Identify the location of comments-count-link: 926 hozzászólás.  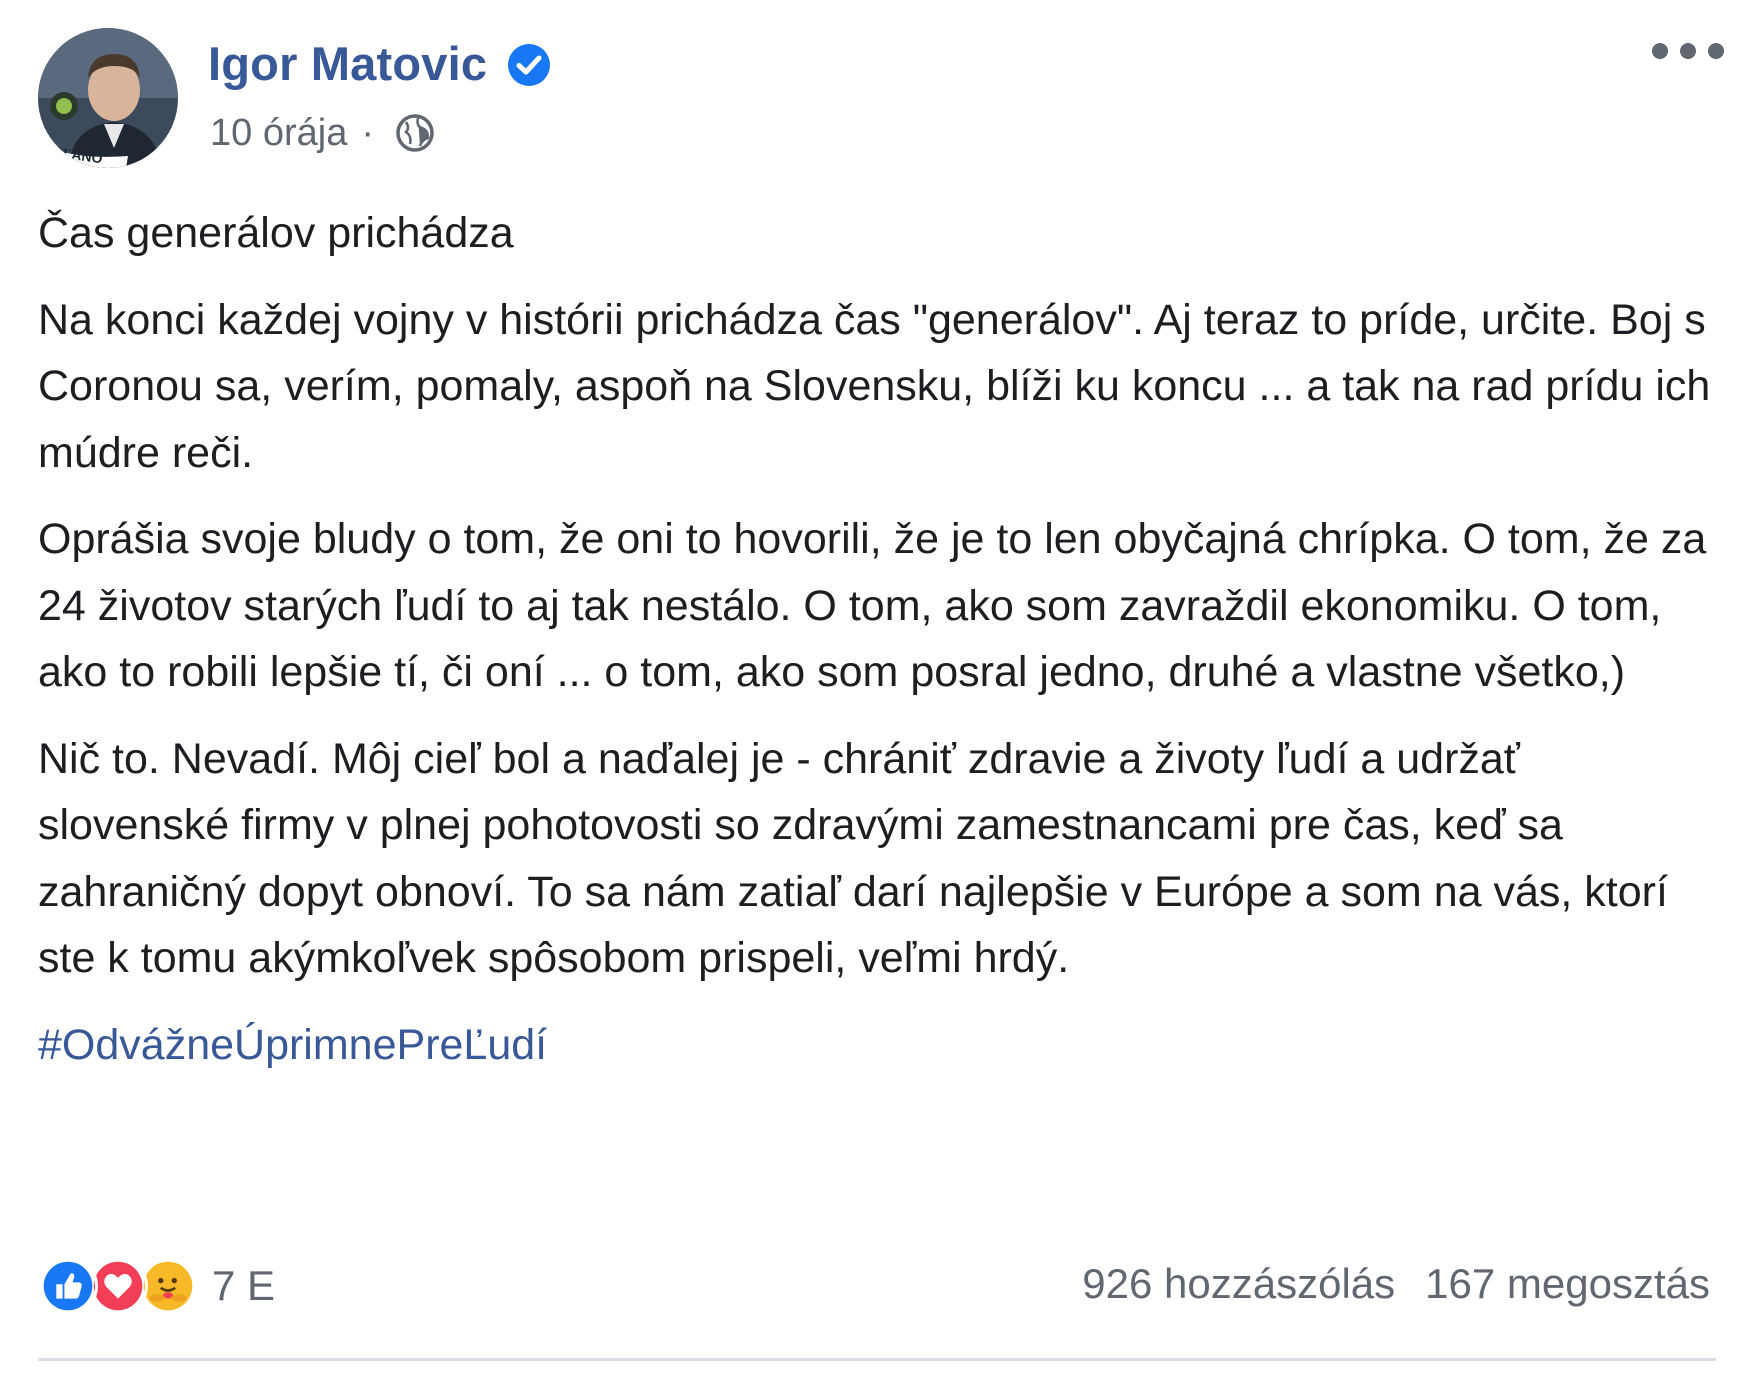
(1238, 1284).